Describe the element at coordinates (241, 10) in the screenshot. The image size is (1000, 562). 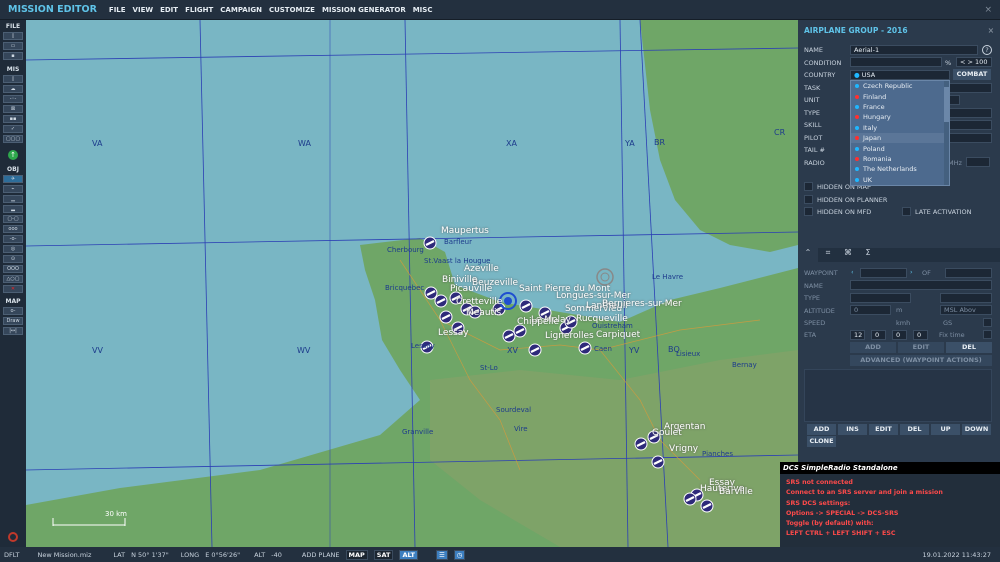
I see `menu-campaign: CAMPAIGN` at that location.